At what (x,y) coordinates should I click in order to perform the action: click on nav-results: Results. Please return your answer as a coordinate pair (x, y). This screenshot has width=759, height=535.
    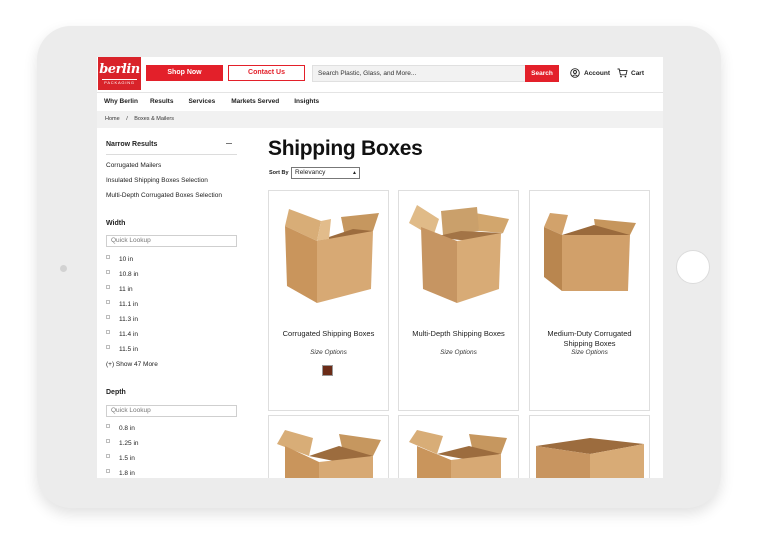
    Looking at the image, I should click on (161, 102).